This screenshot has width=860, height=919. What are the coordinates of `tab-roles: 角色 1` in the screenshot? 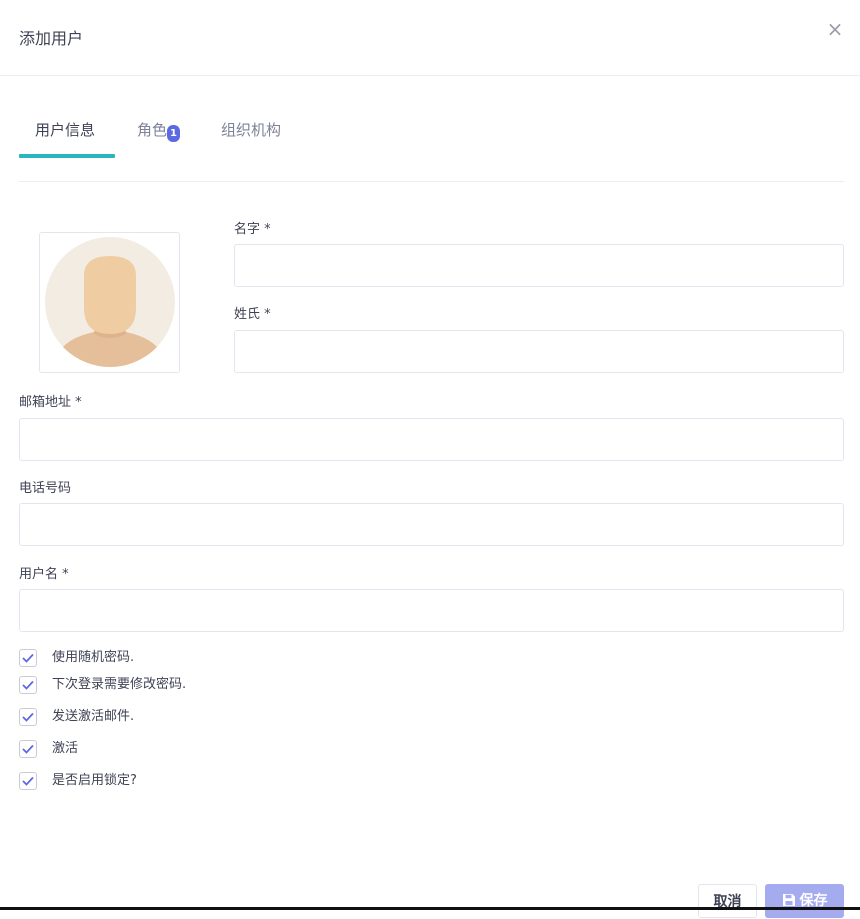 It's located at (159, 130).